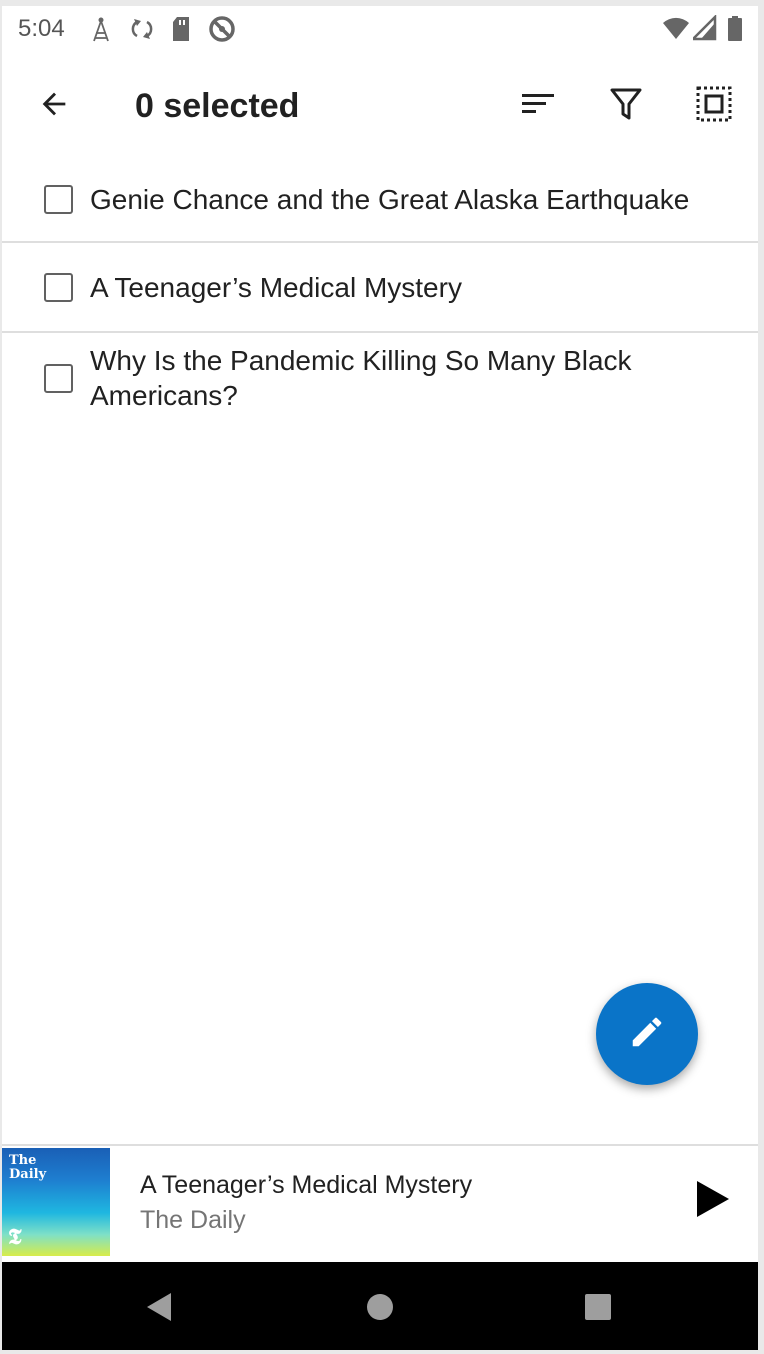 The image size is (764, 1354). I want to click on battery-icon, so click(735, 31).